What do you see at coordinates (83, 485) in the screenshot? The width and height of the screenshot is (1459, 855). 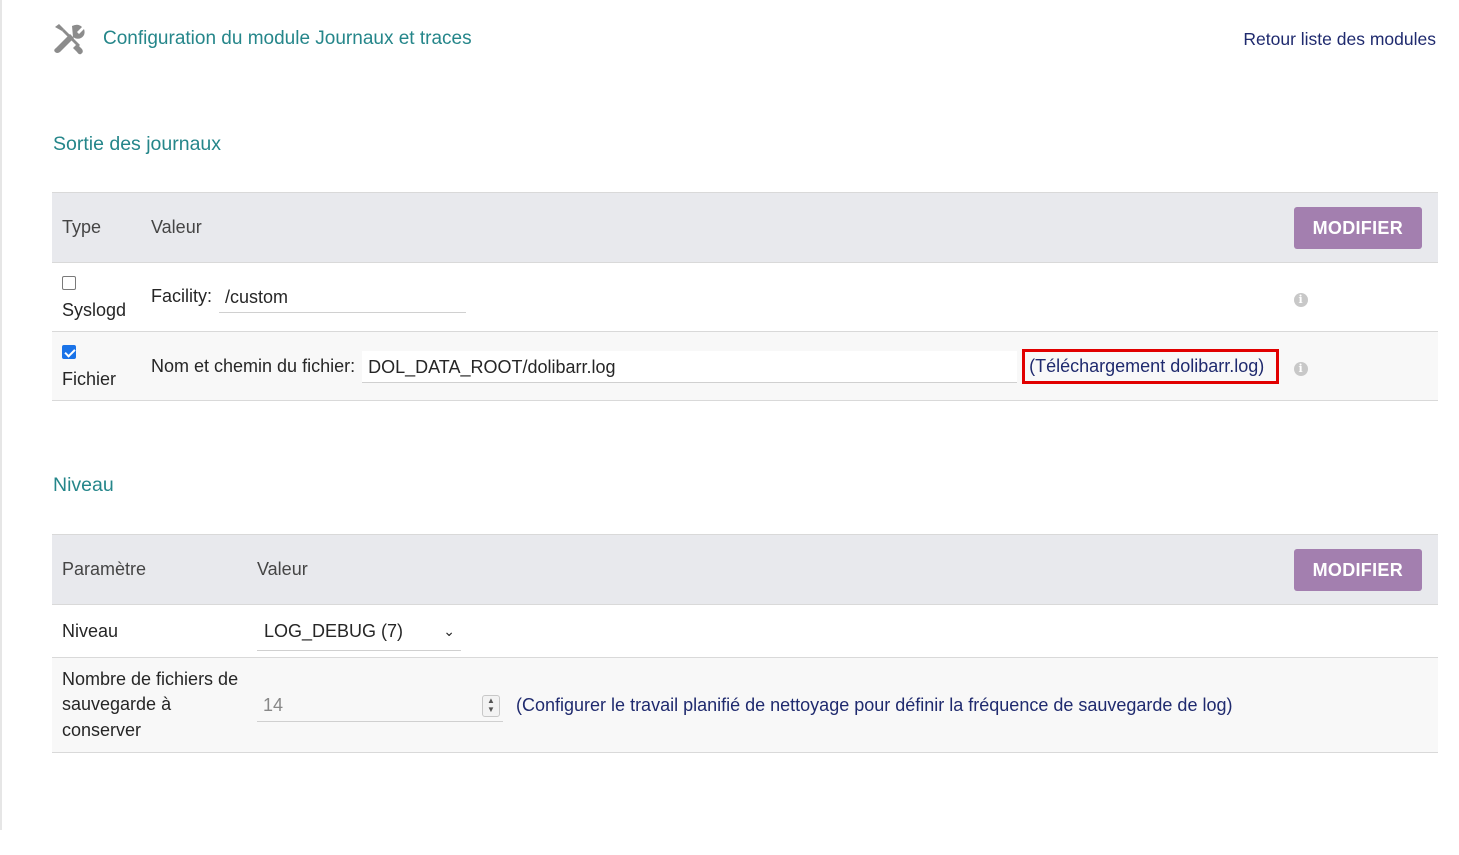 I see `section-title-level: Niveau` at bounding box center [83, 485].